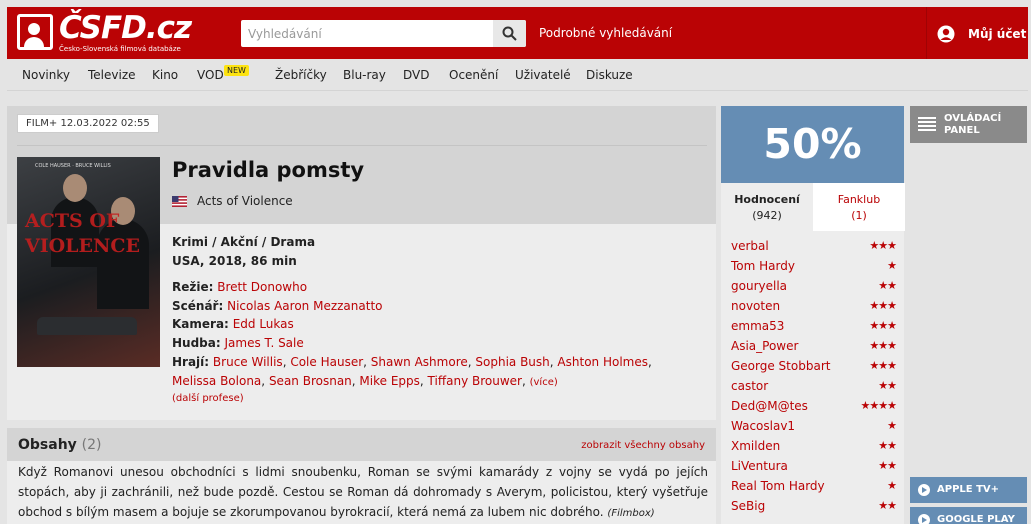  Describe the element at coordinates (179, 201) in the screenshot. I see `usa-flag-icon` at that location.